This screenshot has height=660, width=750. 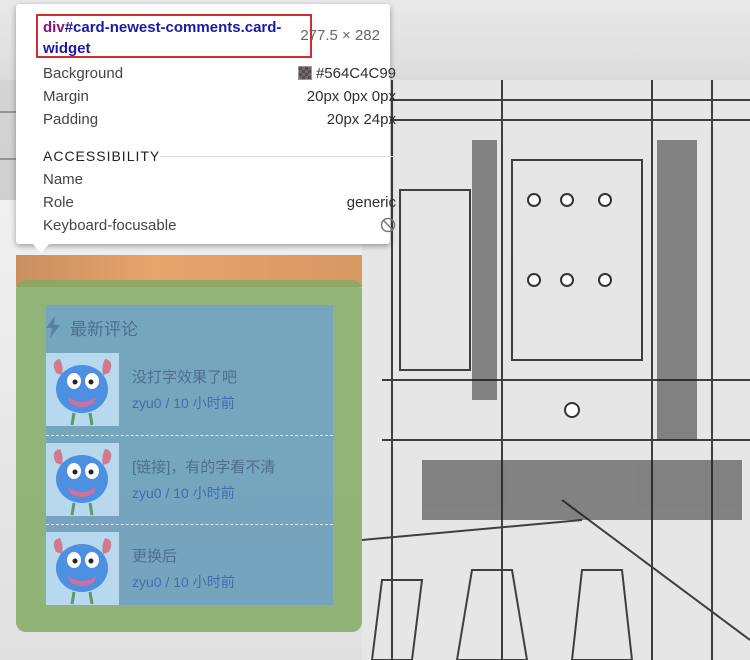 I want to click on element-tag: div, so click(x=54, y=27).